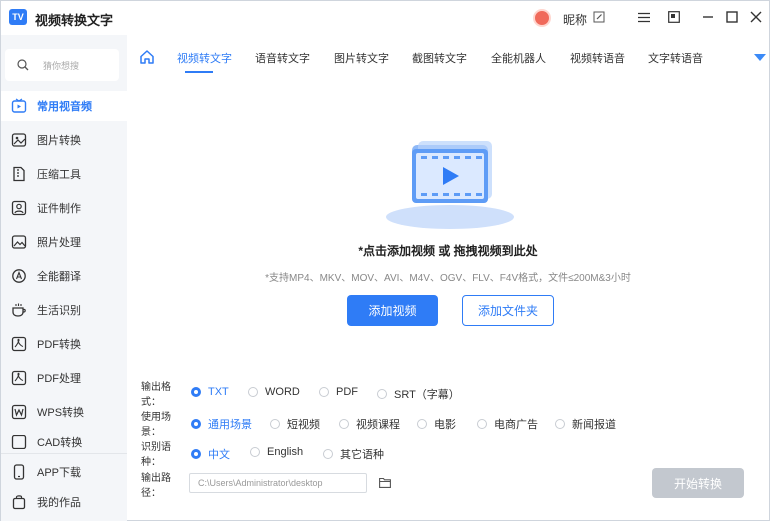 Image resolution: width=770 pixels, height=521 pixels. I want to click on title-bar: TV 视频转换文字 昵称, so click(385, 18).